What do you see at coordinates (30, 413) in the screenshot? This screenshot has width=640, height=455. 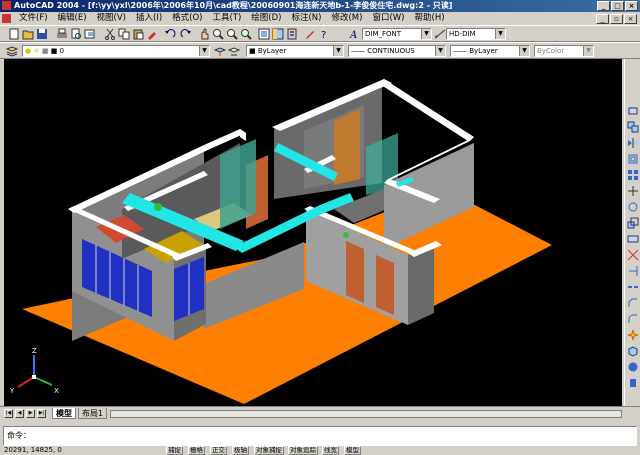 I see `next-tab-icon: ▶` at bounding box center [30, 413].